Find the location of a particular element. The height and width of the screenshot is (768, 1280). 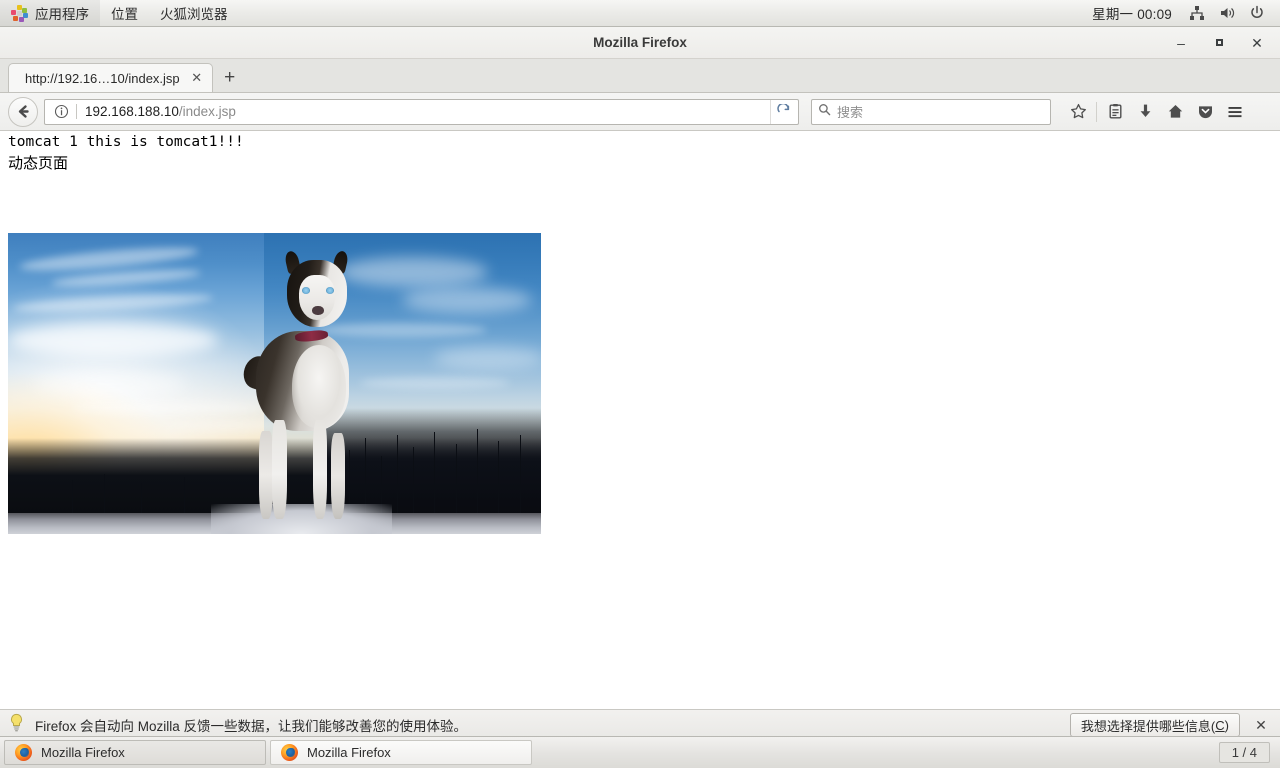

downloads-icon is located at coordinates (1145, 112).